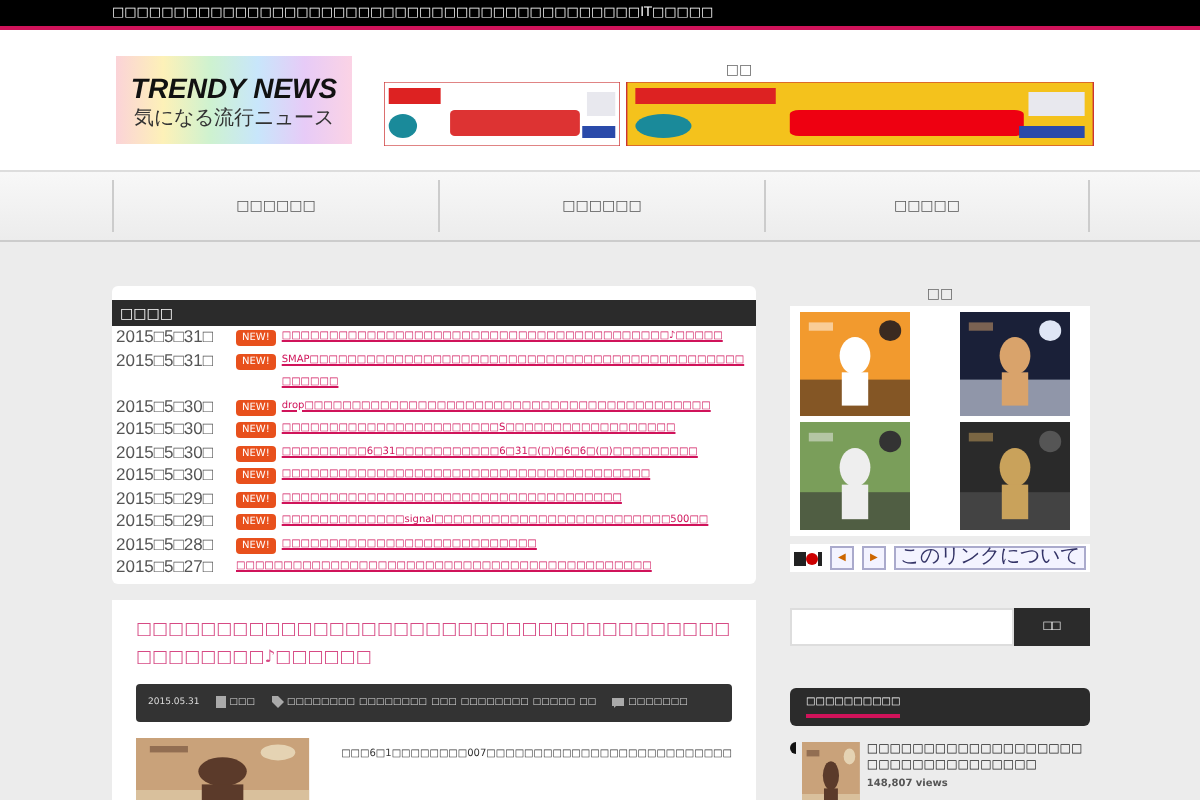  I want to click on post-title: □□□□□□□□□□□□□□□□□□□□□□□□□□□□□□□□□□□□□□□□□□□□□♪□□□□□□, so click(434, 643).